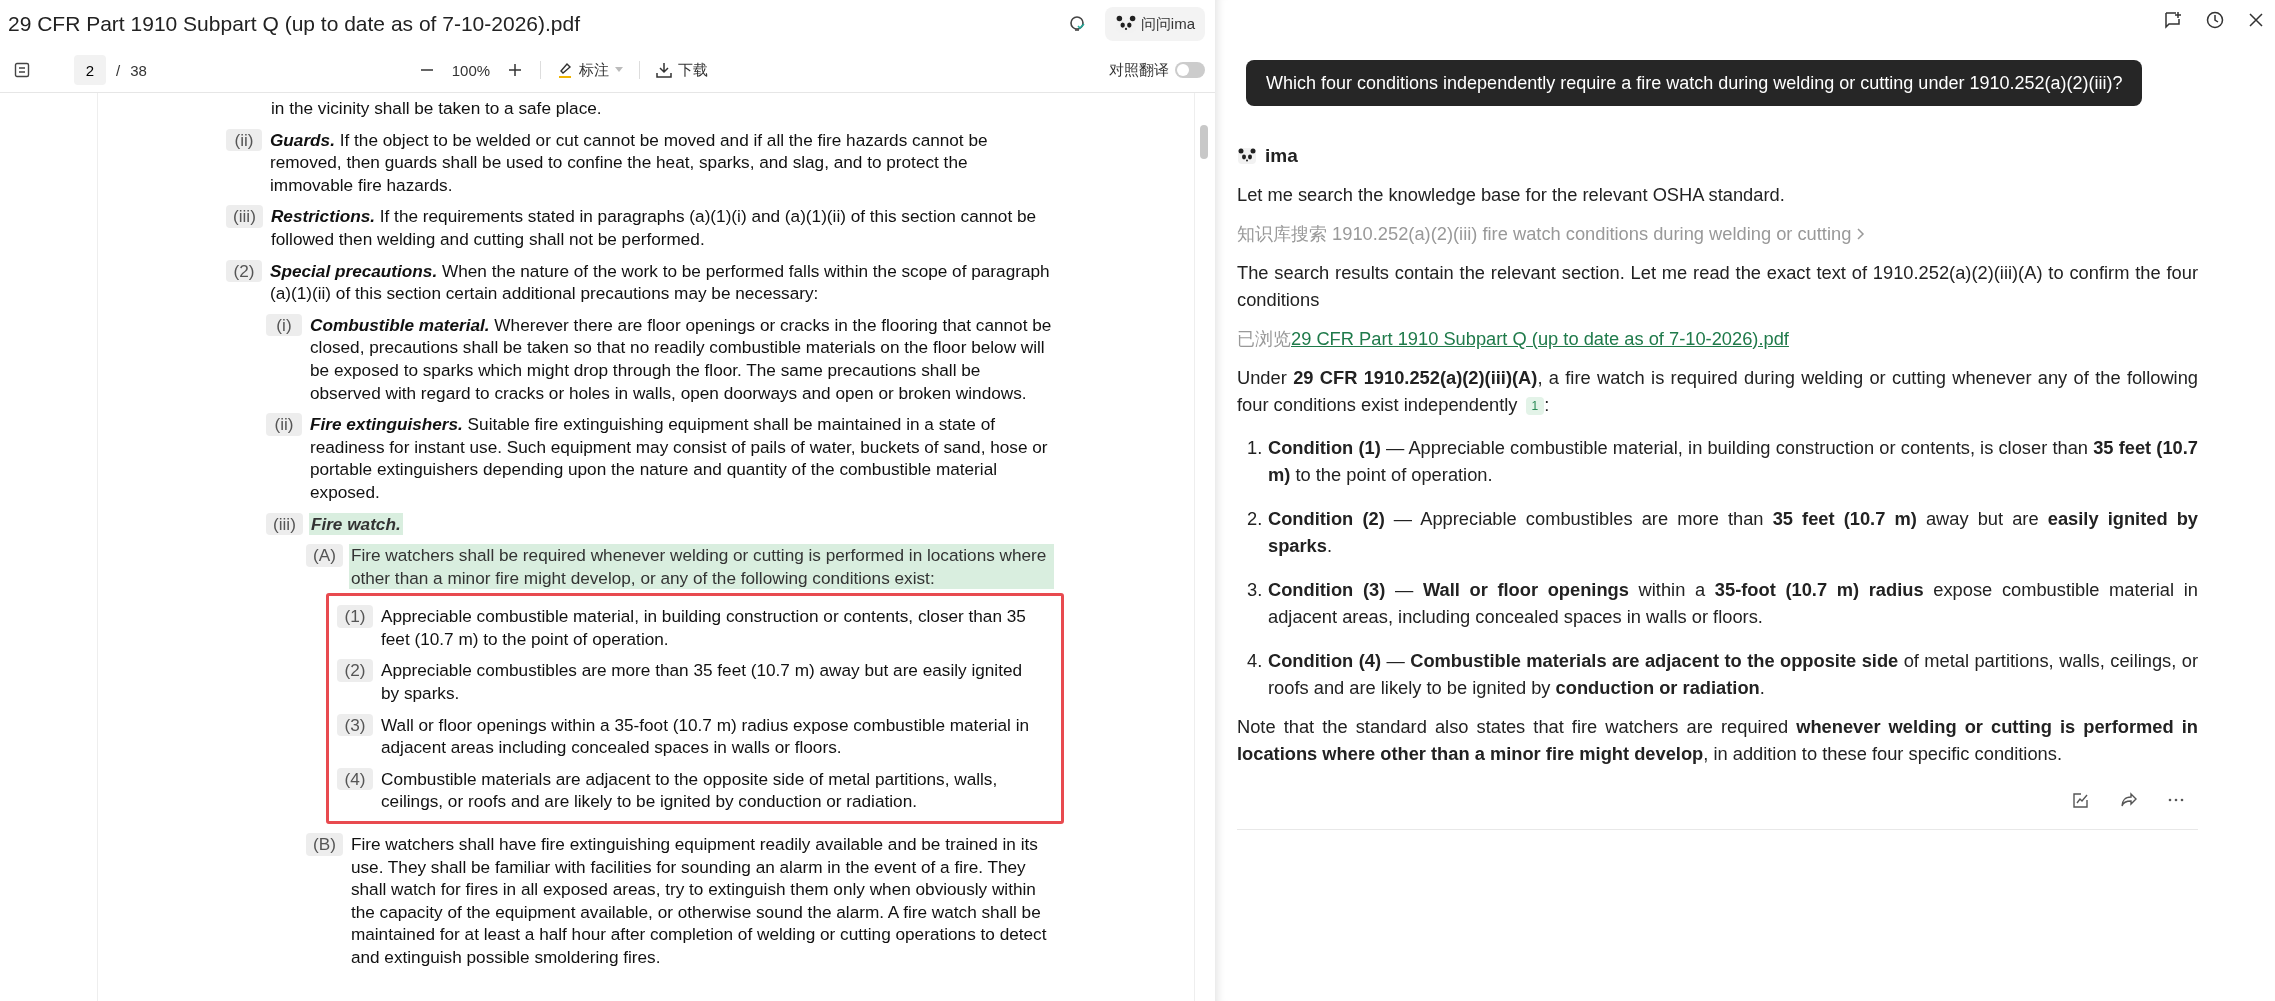 The height and width of the screenshot is (1001, 2275). I want to click on clause-label: (i), so click(284, 325).